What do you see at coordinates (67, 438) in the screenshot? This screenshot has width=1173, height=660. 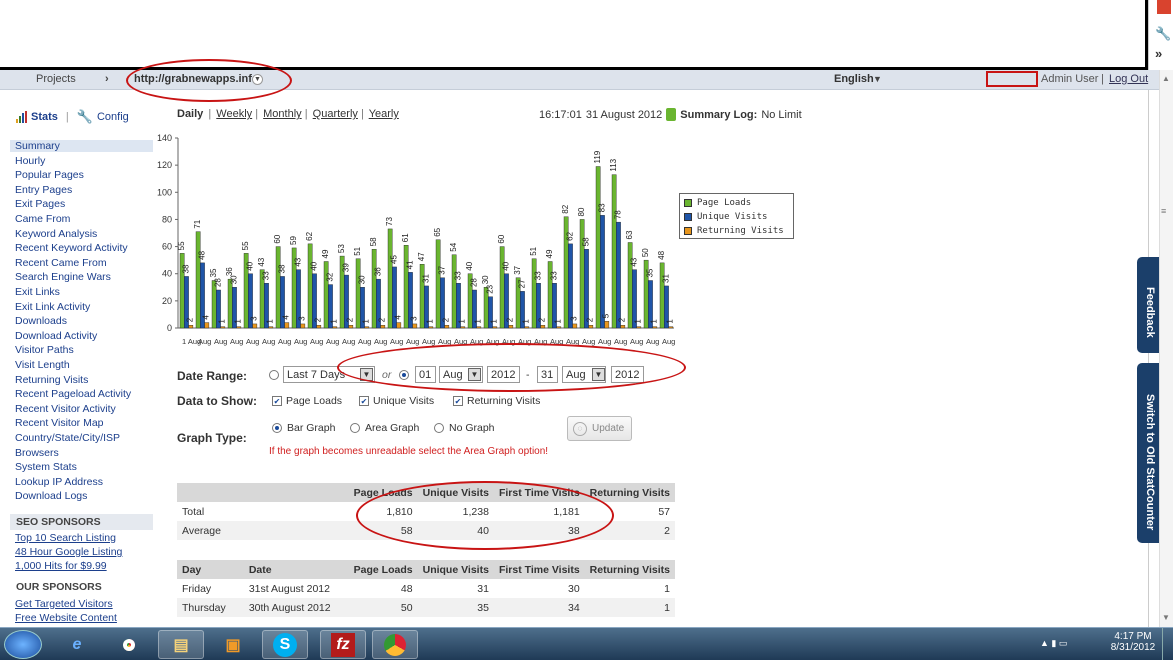 I see `sidebar-item: Country/State/City/ISP` at bounding box center [67, 438].